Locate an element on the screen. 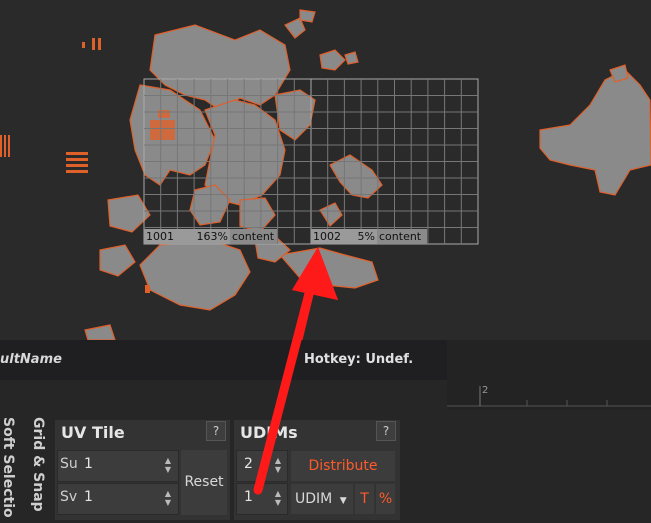 Image resolution: width=651 pixels, height=523 pixels. tile-id: 1002 is located at coordinates (329, 236).